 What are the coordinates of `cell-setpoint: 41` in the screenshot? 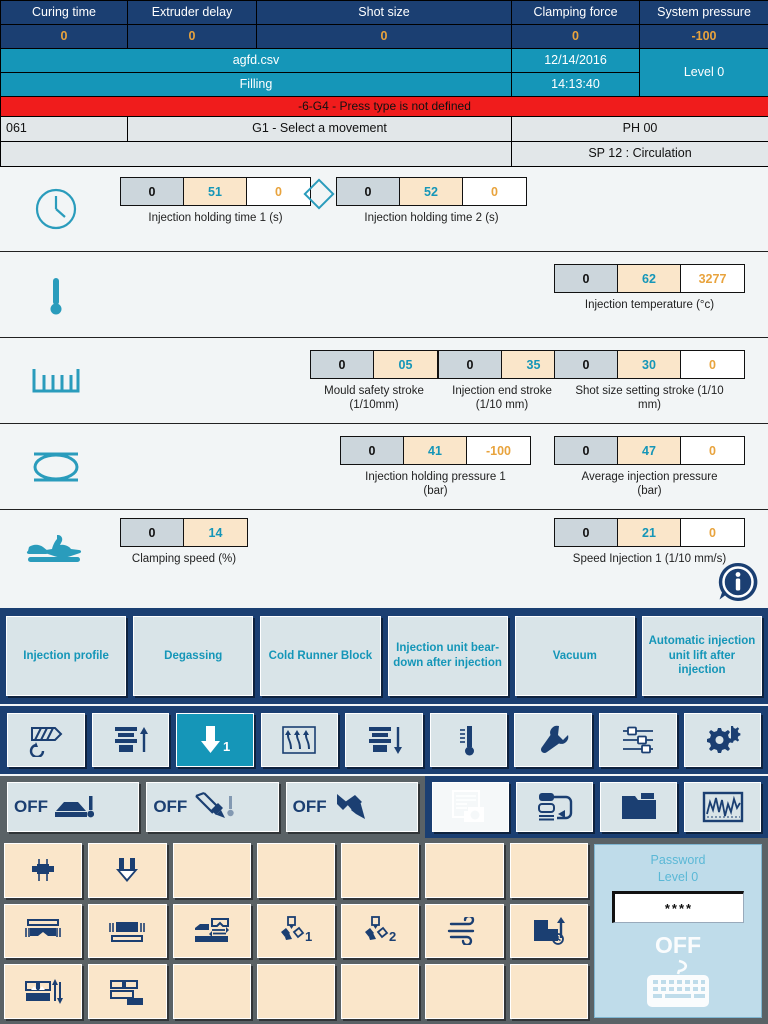 It's located at (435, 450).